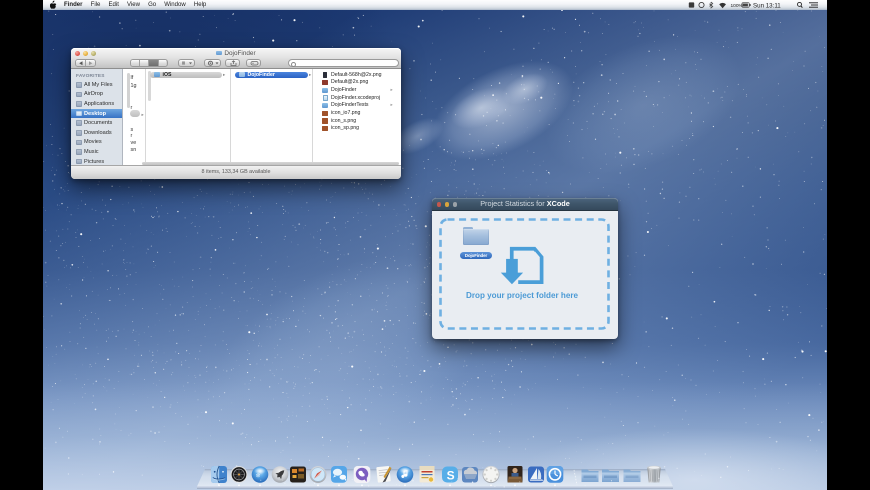  What do you see at coordinates (451, 476) in the screenshot?
I see `svg-text: S` at bounding box center [451, 476].